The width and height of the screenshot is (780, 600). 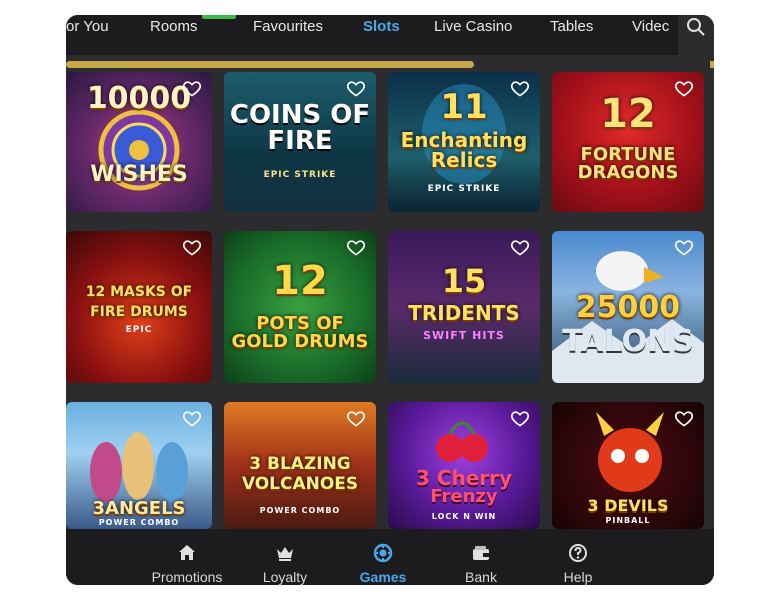 What do you see at coordinates (464, 335) in the screenshot?
I see `game-badge: SWIFT HITS` at bounding box center [464, 335].